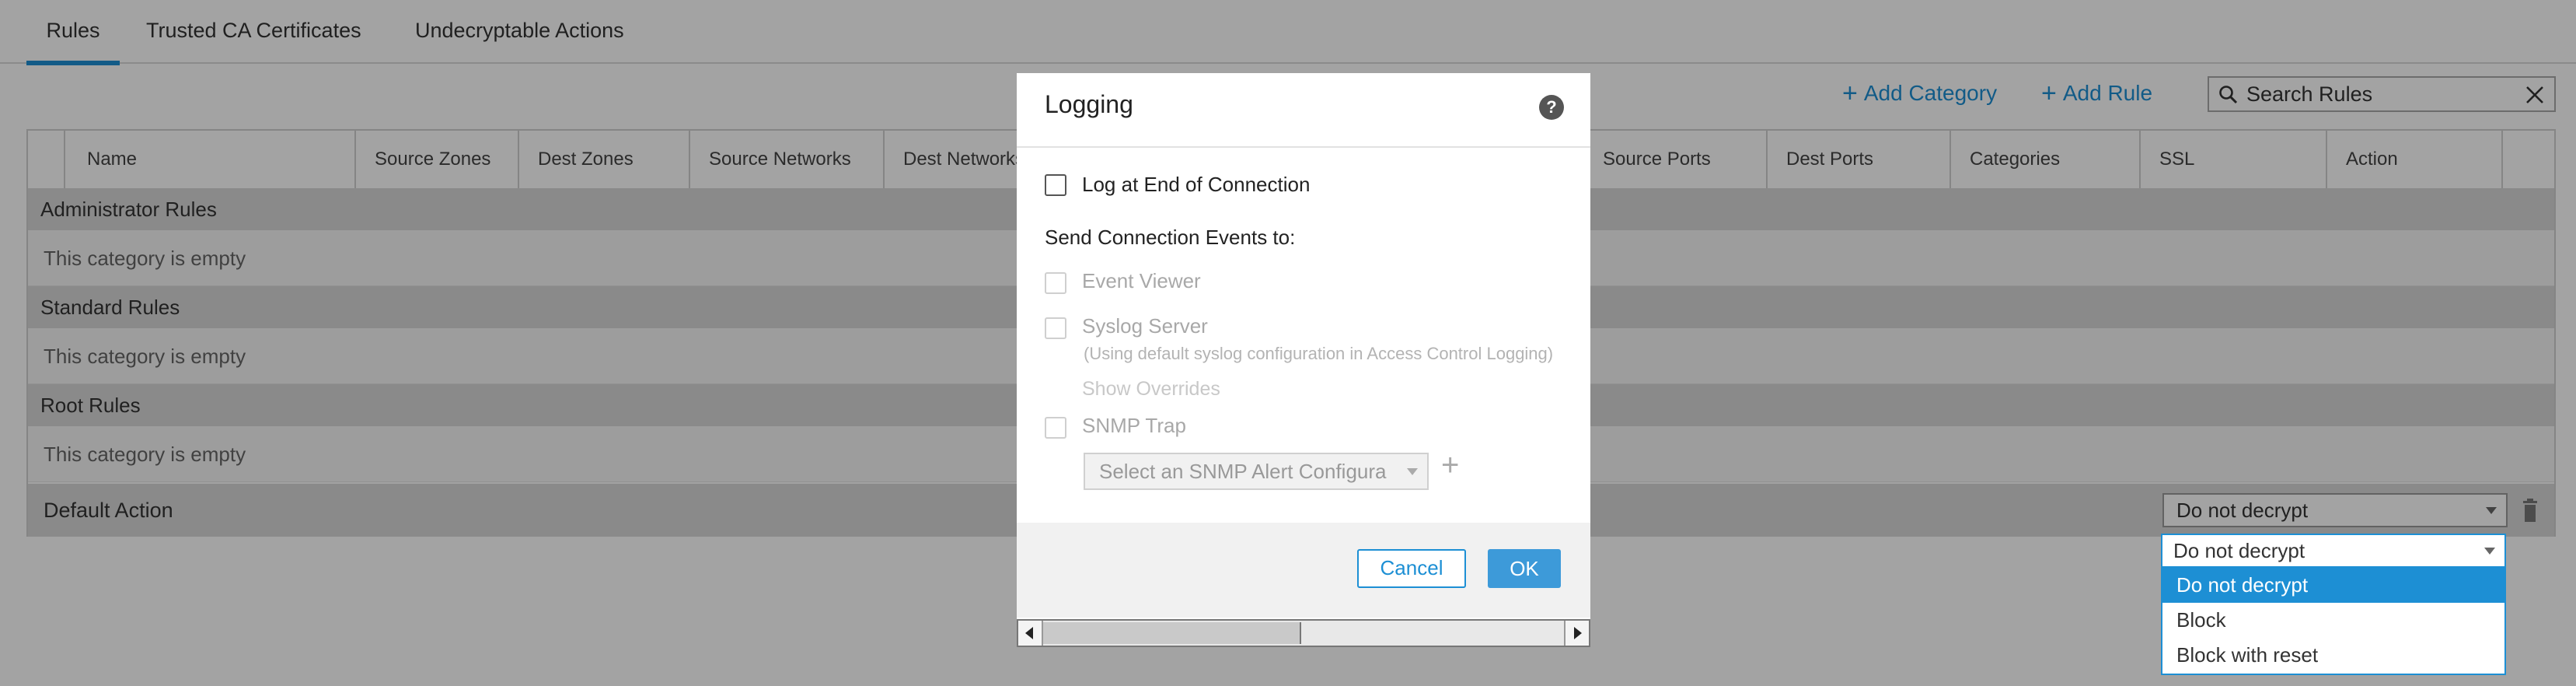 This screenshot has height=686, width=2576. What do you see at coordinates (1141, 280) in the screenshot?
I see `event-viewer-label: Event Viewer` at bounding box center [1141, 280].